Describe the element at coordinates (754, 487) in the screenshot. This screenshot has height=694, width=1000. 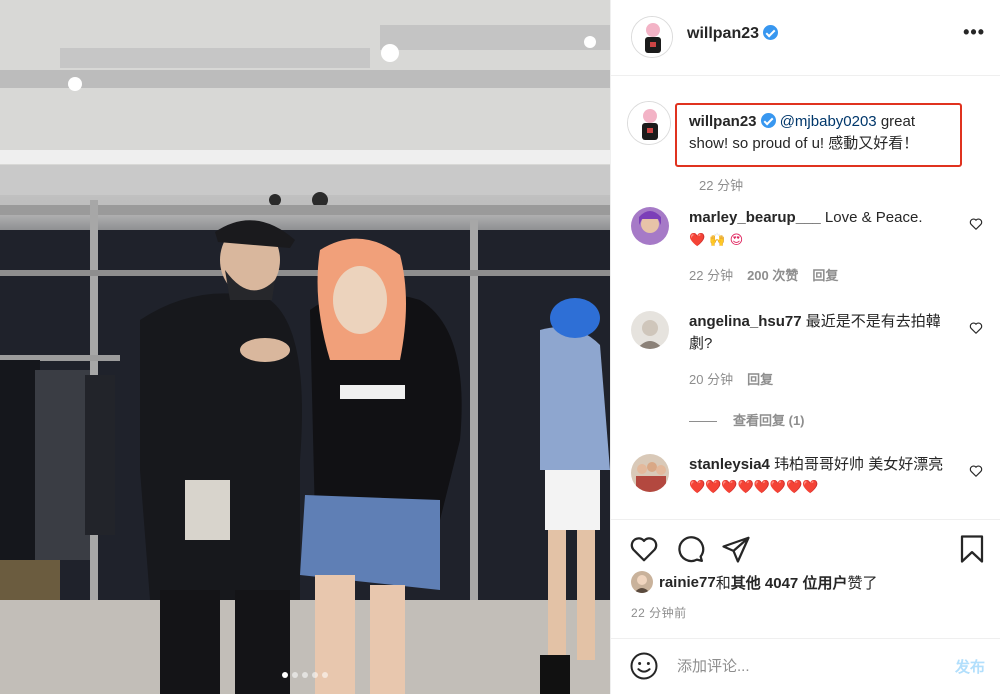
I see `comment-emojis: ❤️❤️❤️❤️❤️❤️❤️❤️` at that location.